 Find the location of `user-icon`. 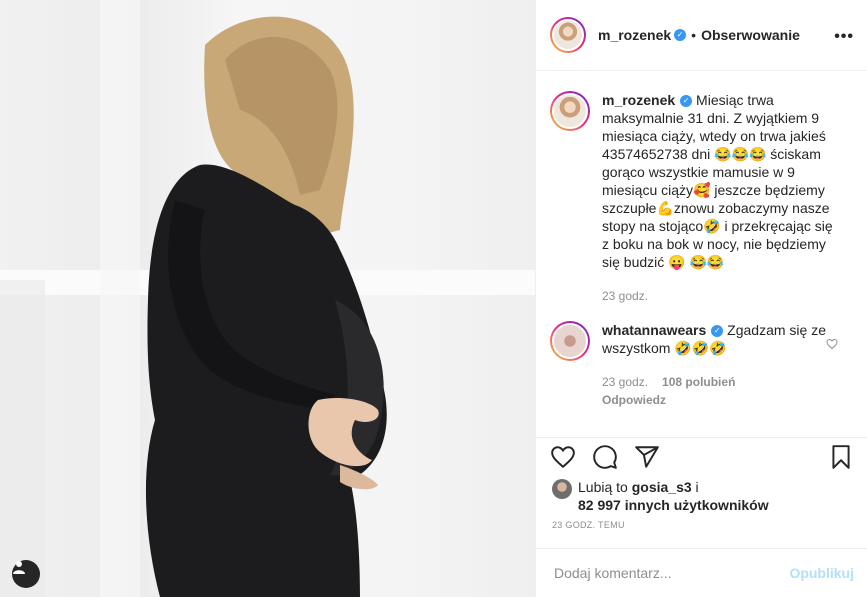

user-icon is located at coordinates (19, 567).